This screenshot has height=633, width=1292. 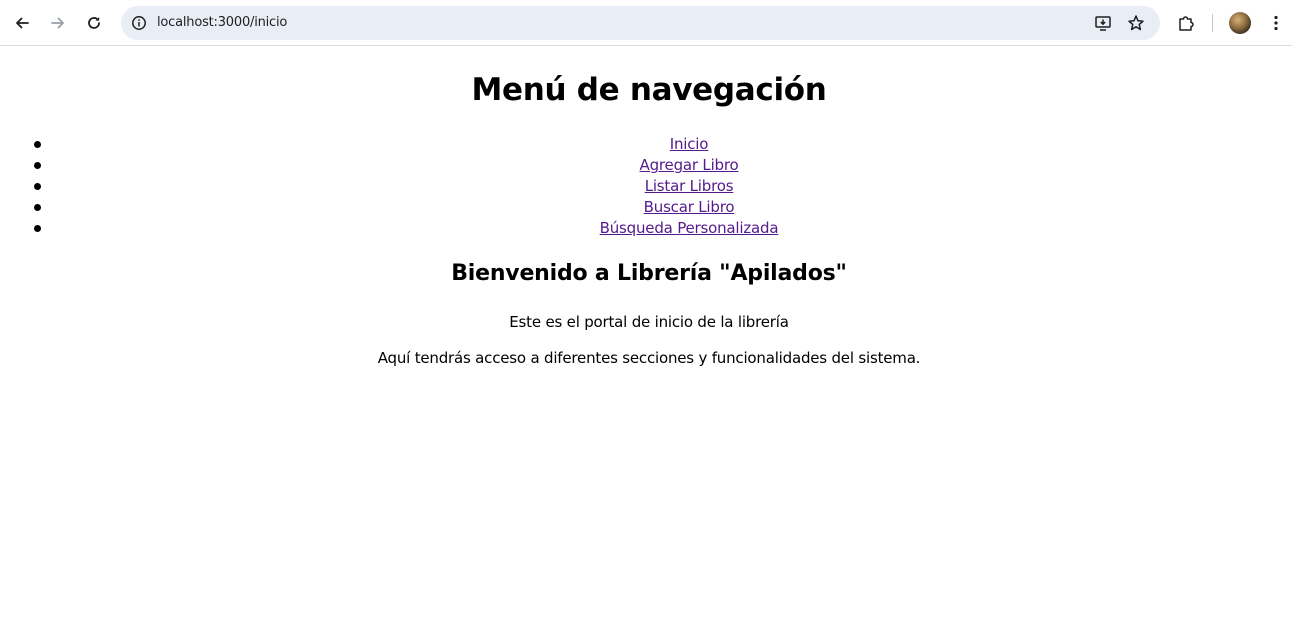 I want to click on install-app-icon, so click(x=1103, y=23).